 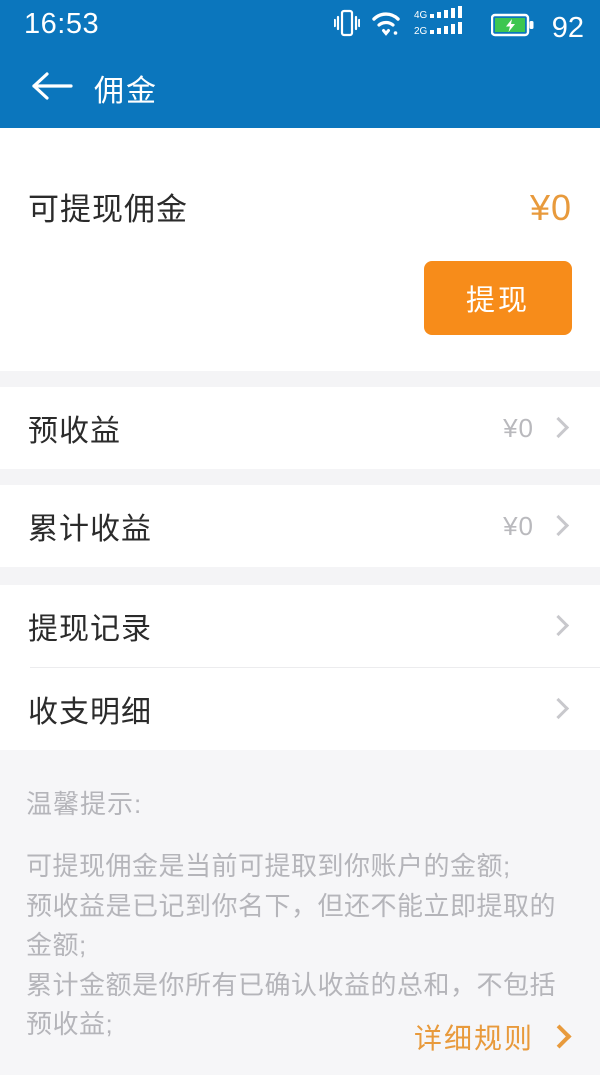 I want to click on balance-label: 可提现佣金, so click(x=108, y=209).